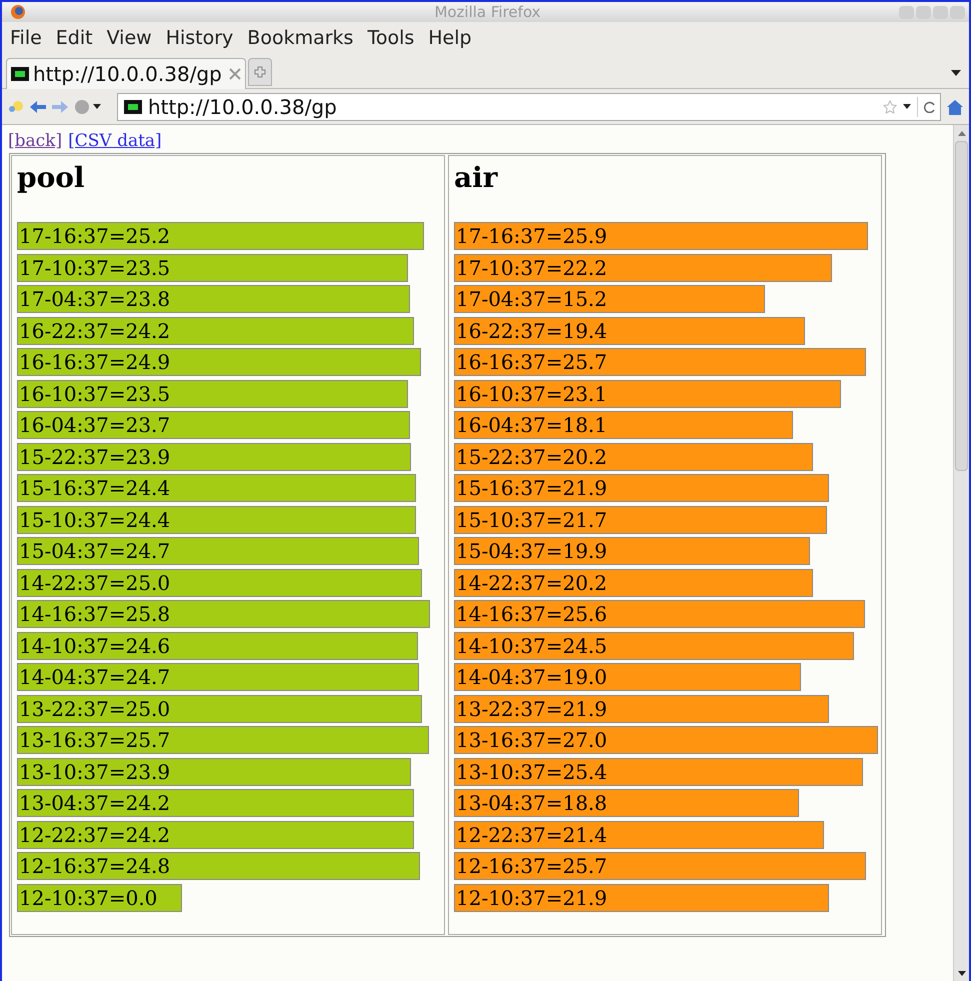 This screenshot has width=971, height=981. I want to click on maximize-button, so click(906, 12).